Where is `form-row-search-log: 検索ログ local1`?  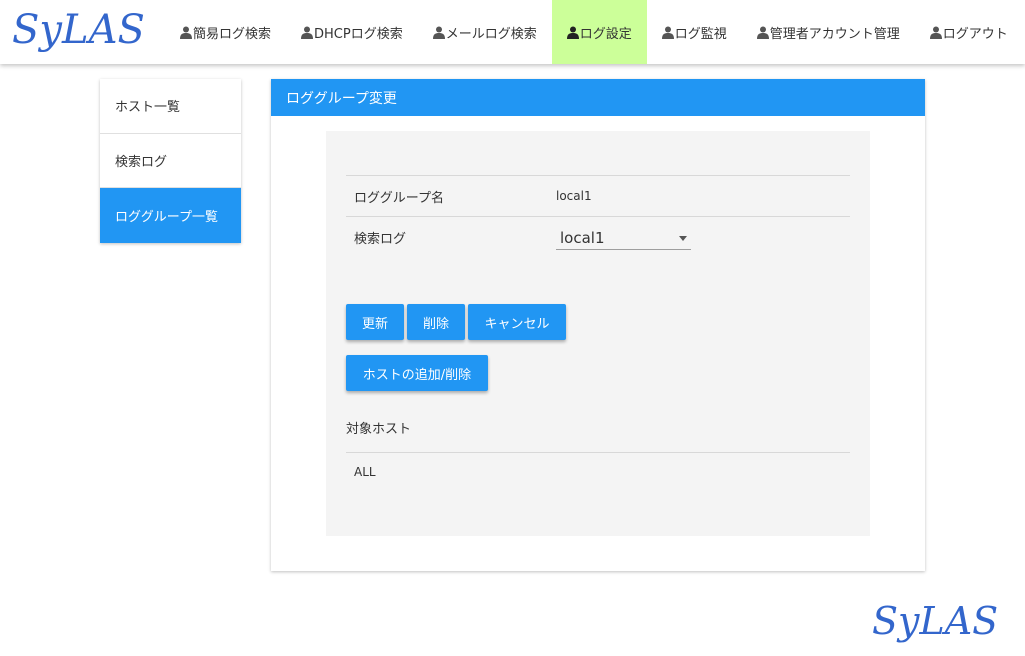 form-row-search-log: 検索ログ local1 is located at coordinates (598, 237).